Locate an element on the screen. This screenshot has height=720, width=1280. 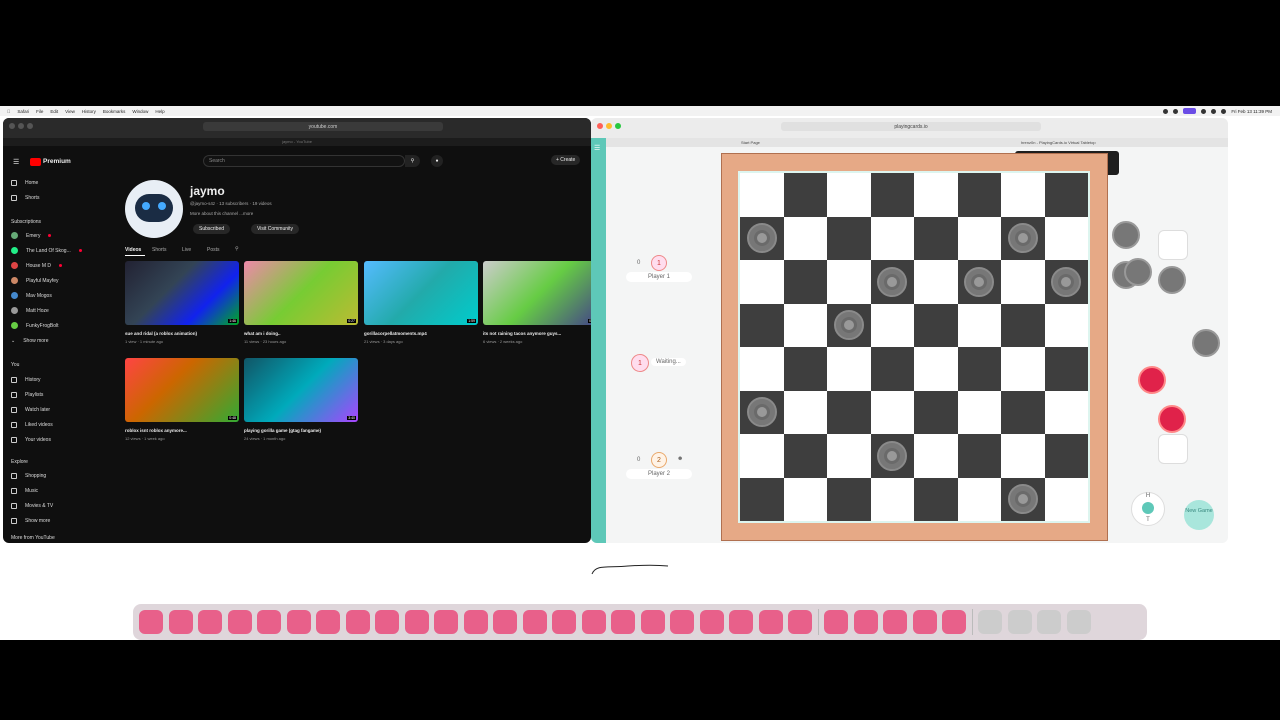
video-thumbnail: 0:27 is located at coordinates (301, 293).